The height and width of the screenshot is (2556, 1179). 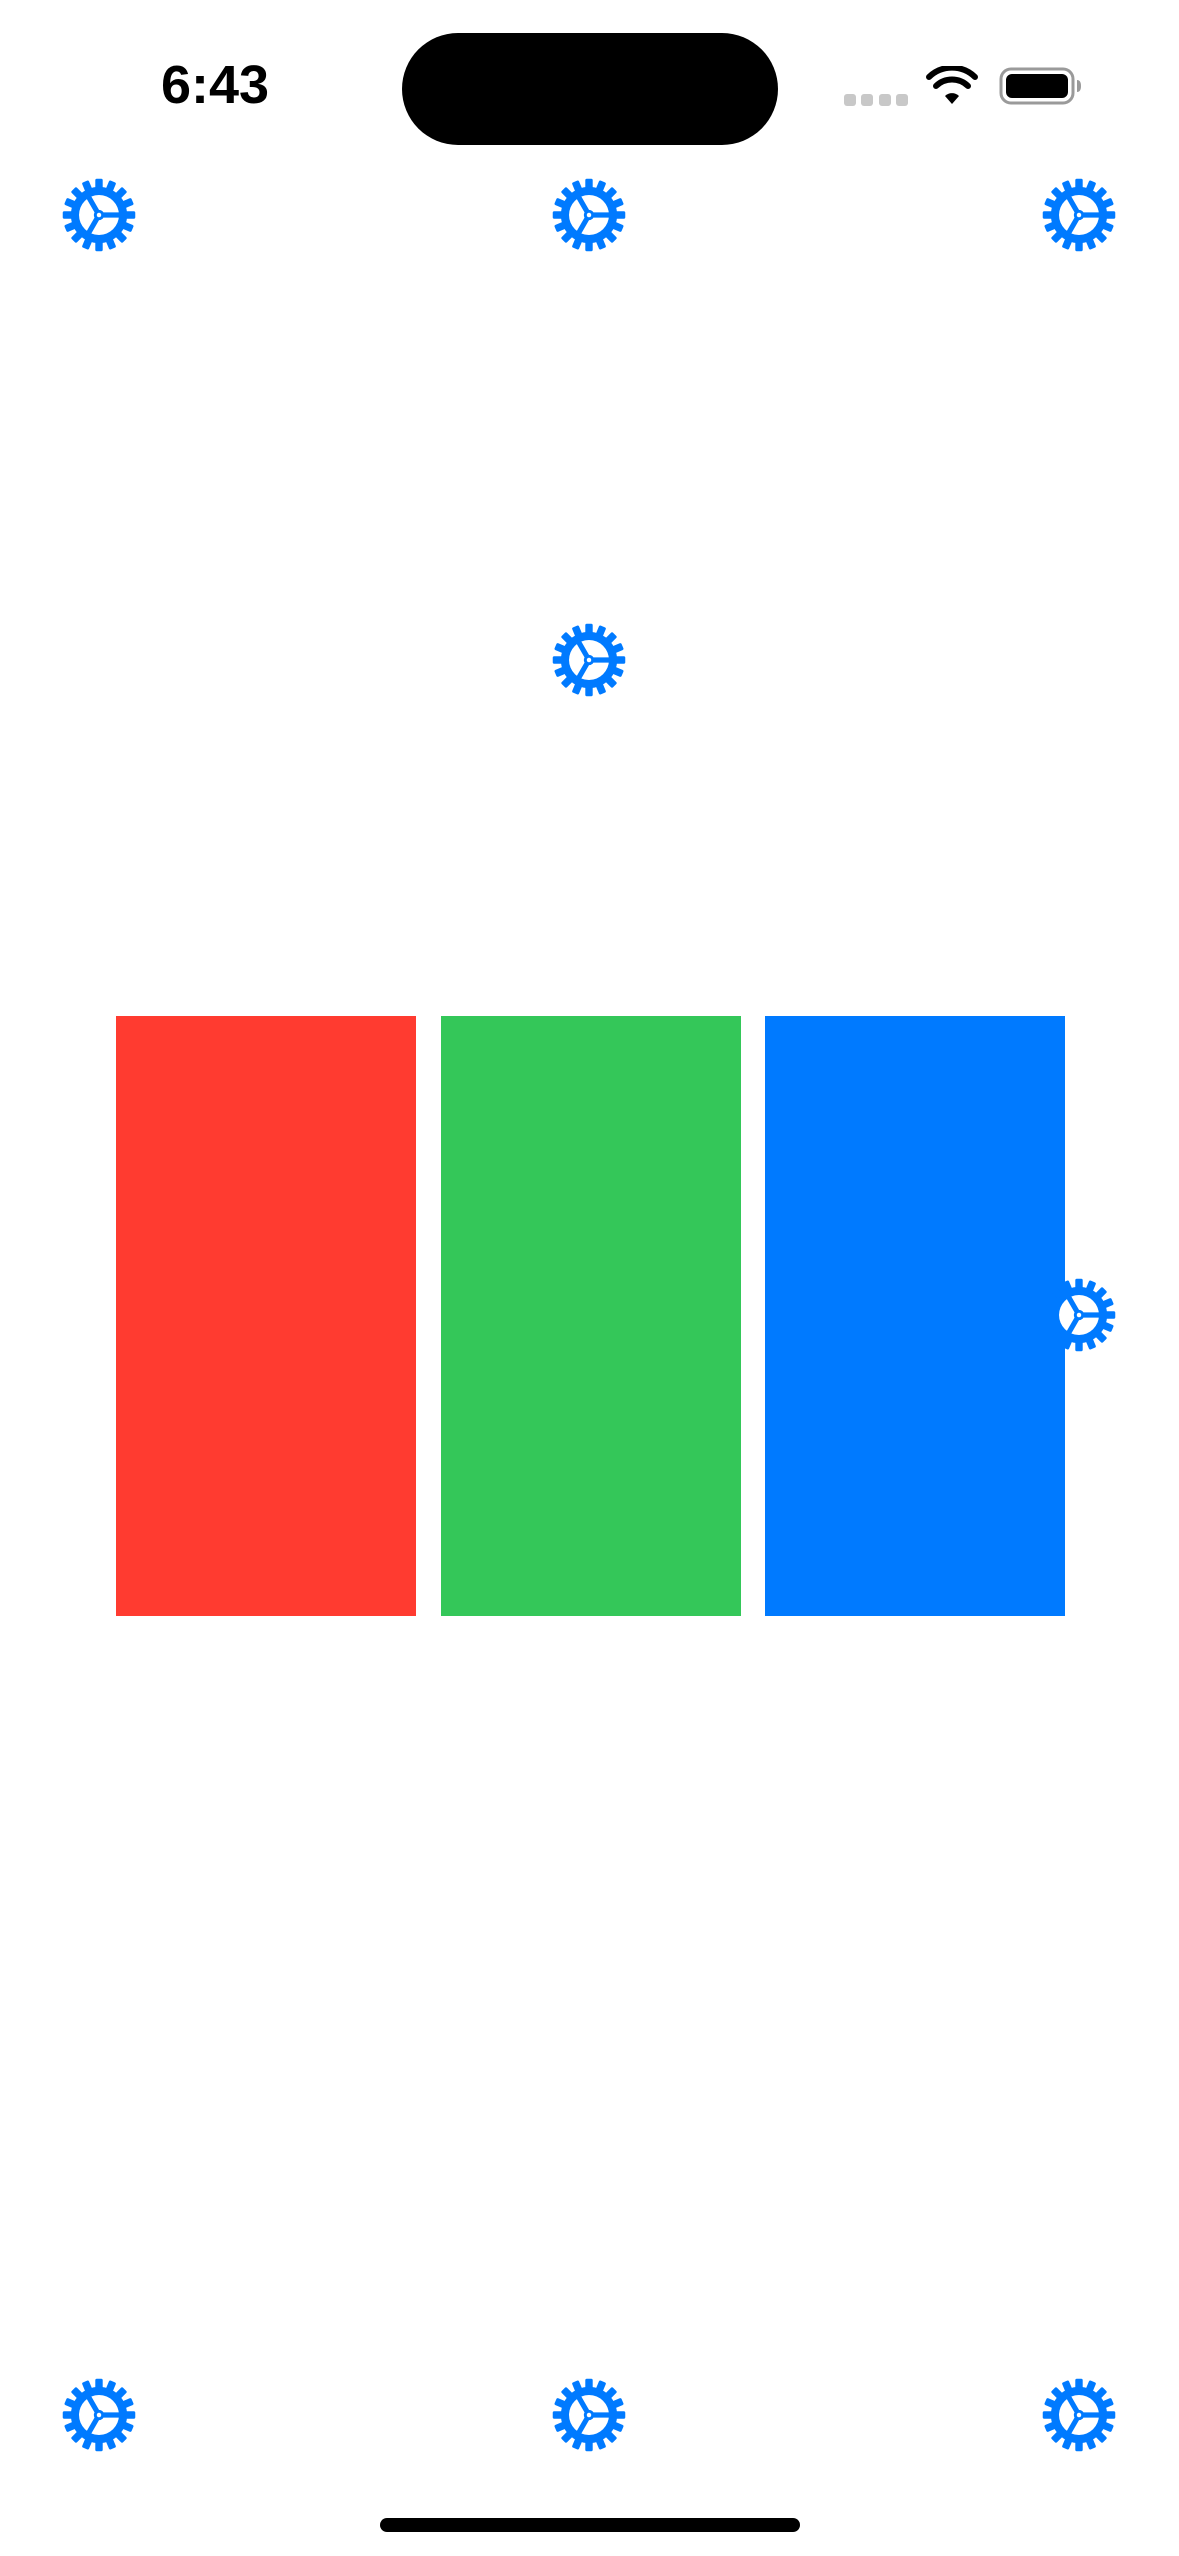 What do you see at coordinates (1079, 2415) in the screenshot?
I see `gear-icon-bottom-right` at bounding box center [1079, 2415].